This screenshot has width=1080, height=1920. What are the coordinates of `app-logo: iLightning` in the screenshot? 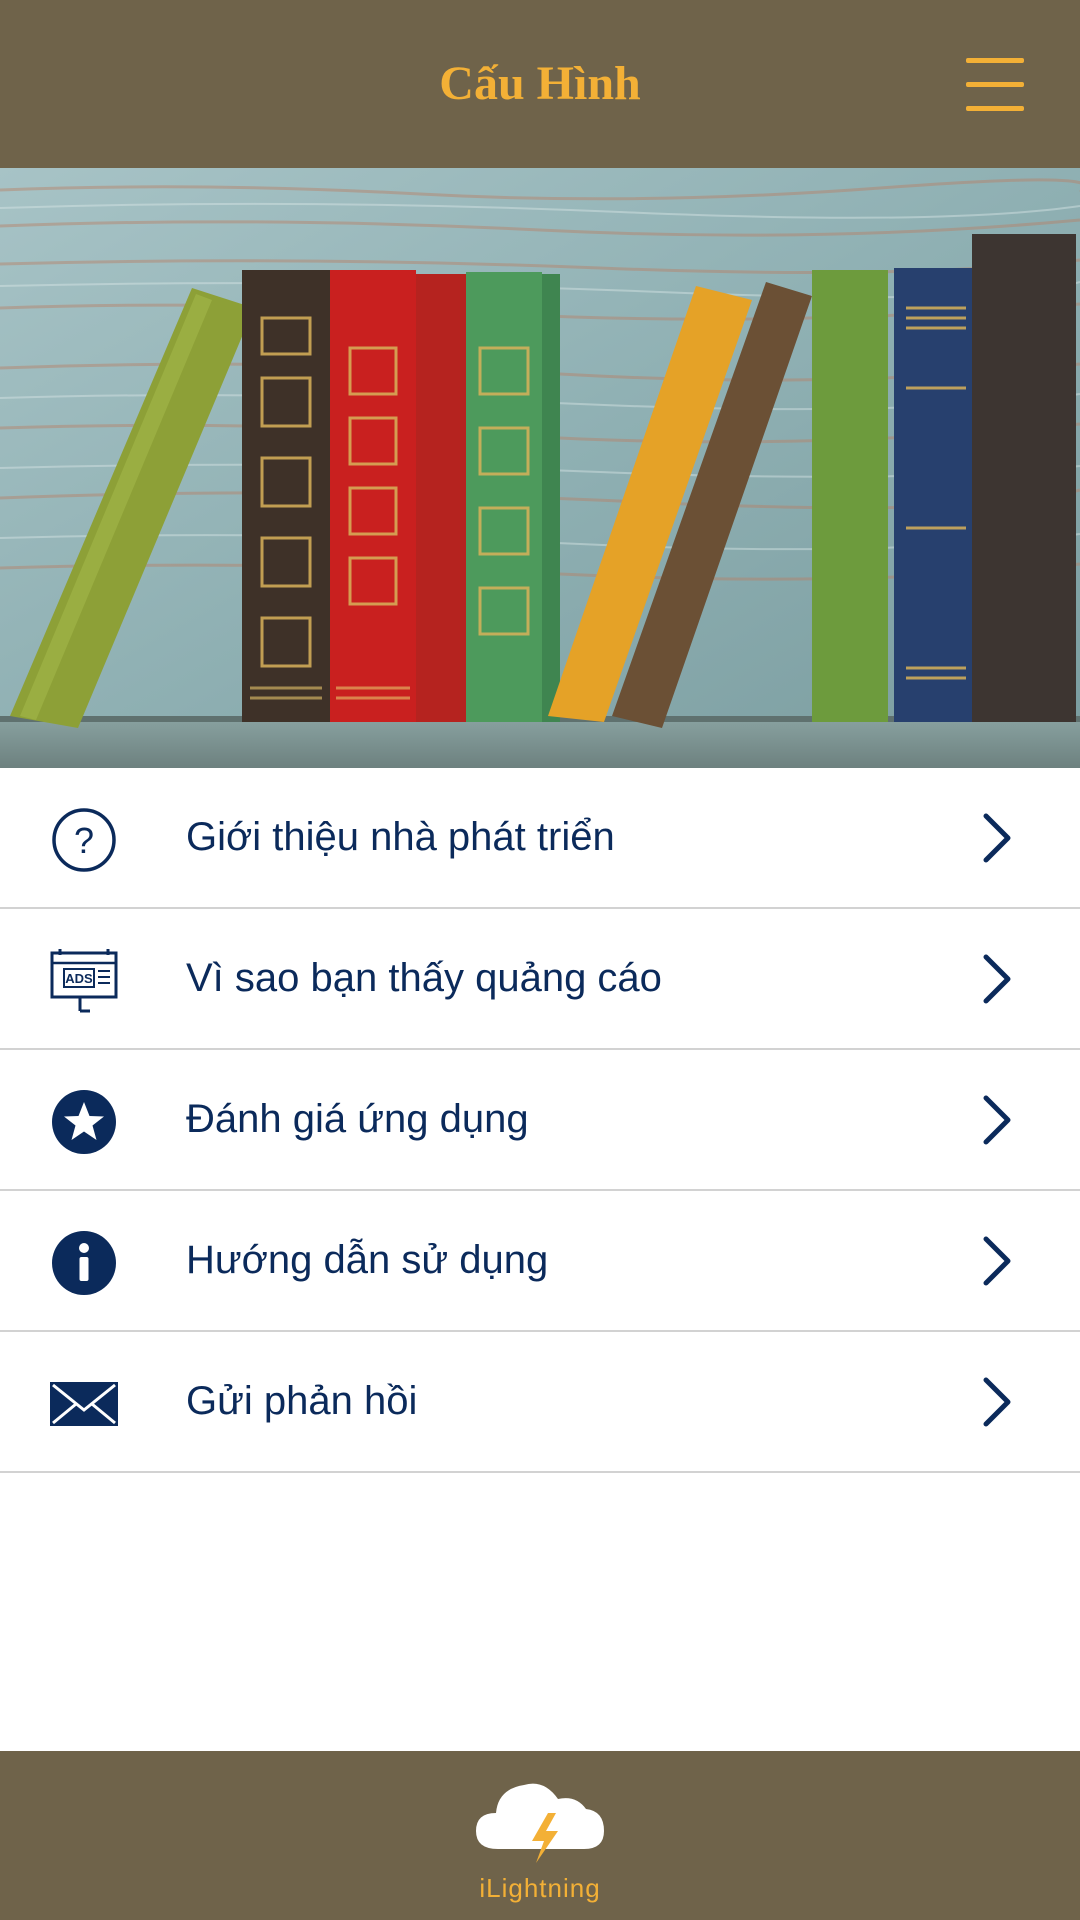 It's located at (540, 1836).